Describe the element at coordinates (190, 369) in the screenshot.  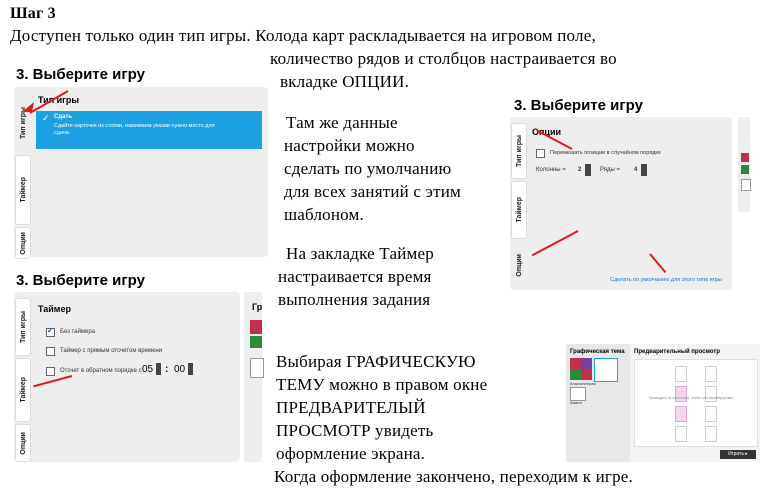
I see `seconds-stepper` at that location.